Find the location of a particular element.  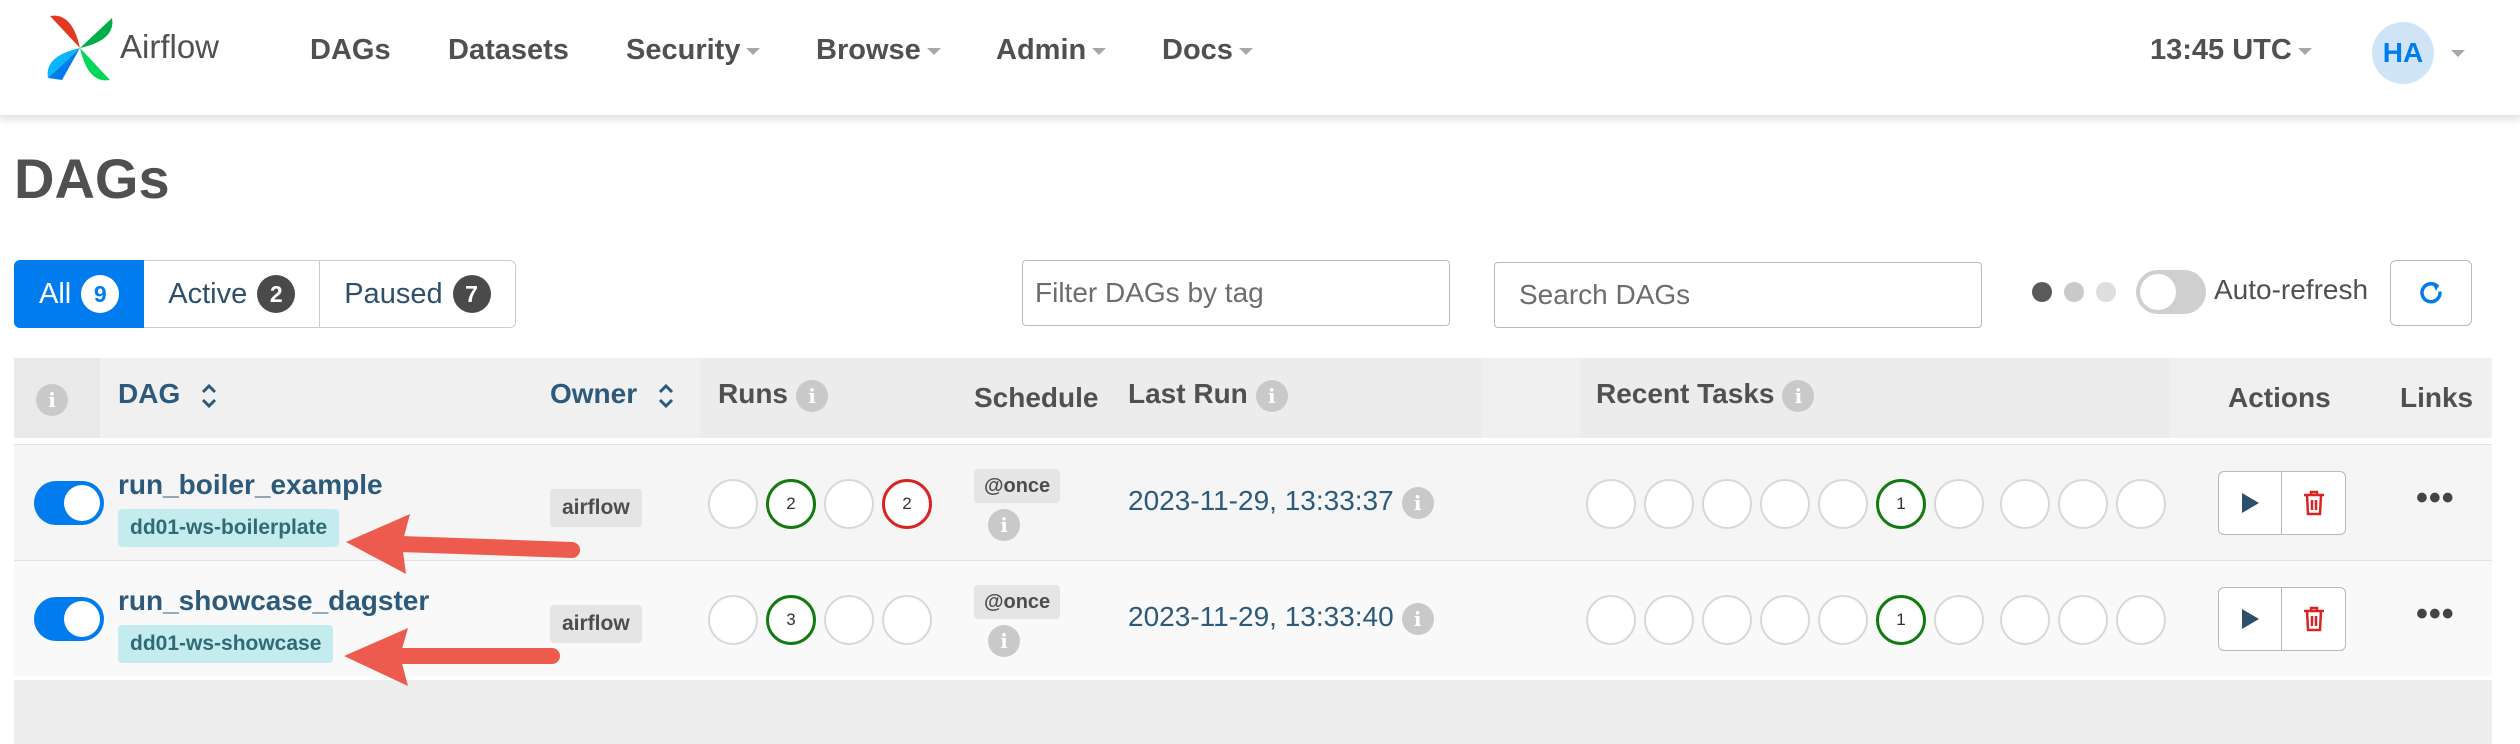

run-state-success: 3 is located at coordinates (791, 620).